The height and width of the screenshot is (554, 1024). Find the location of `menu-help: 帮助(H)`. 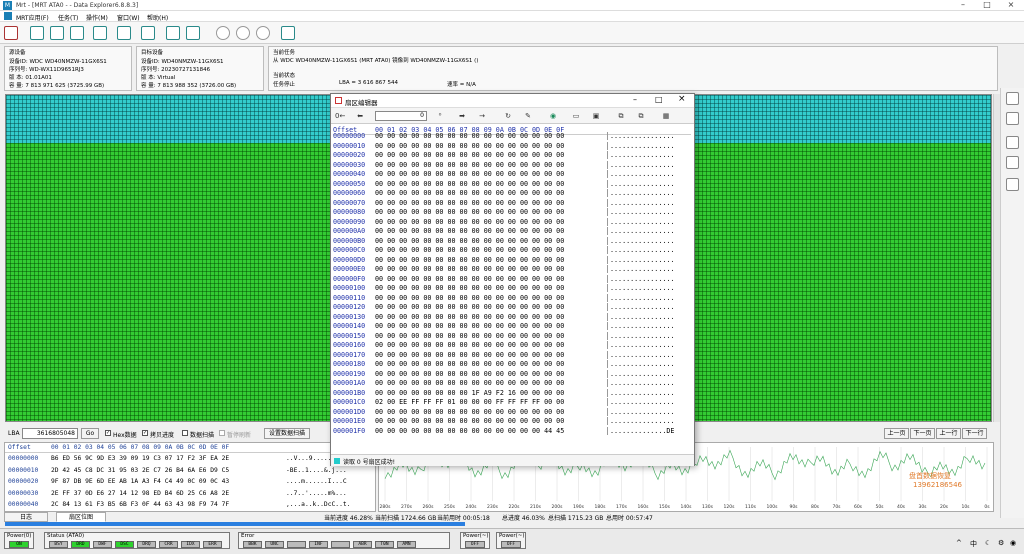

menu-help: 帮助(H) is located at coordinates (157, 17).